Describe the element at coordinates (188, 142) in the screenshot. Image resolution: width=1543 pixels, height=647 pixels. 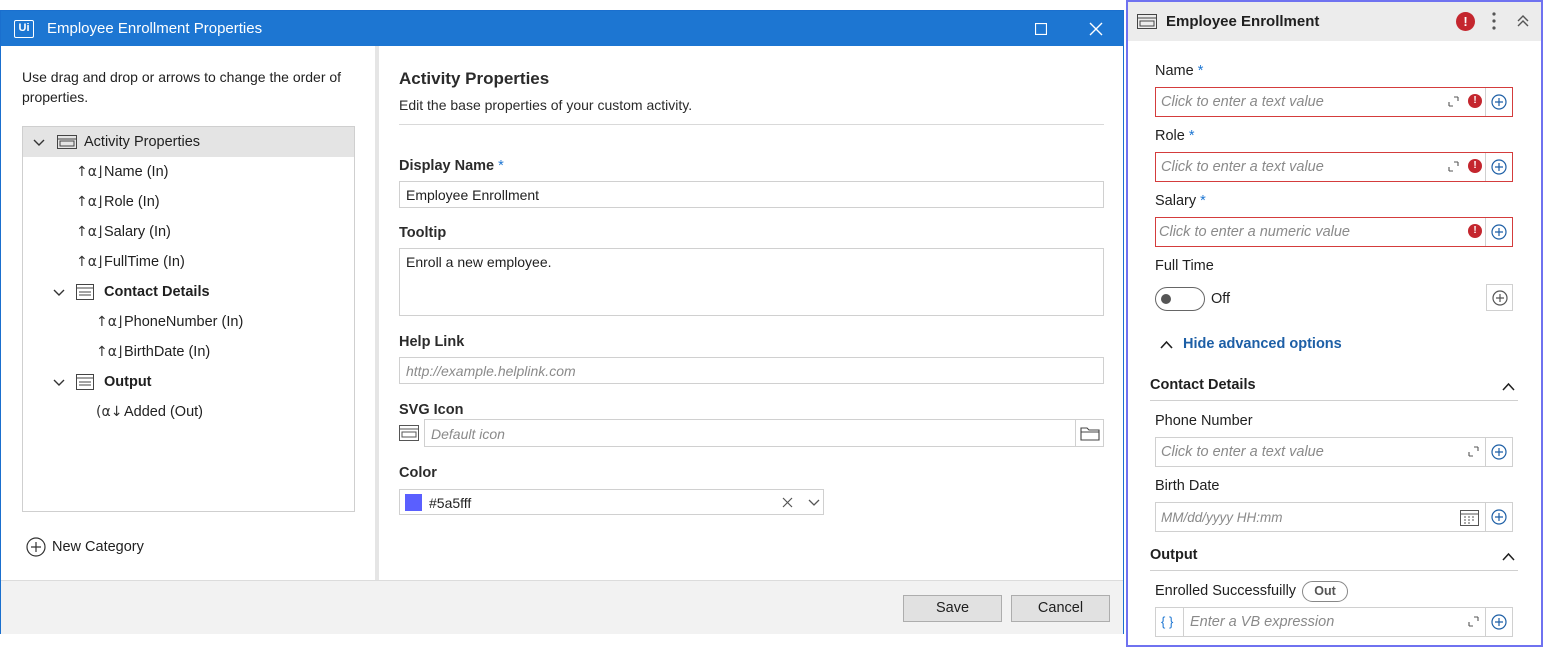
I see `tree-item-activity-properties: Activity Properties` at that location.